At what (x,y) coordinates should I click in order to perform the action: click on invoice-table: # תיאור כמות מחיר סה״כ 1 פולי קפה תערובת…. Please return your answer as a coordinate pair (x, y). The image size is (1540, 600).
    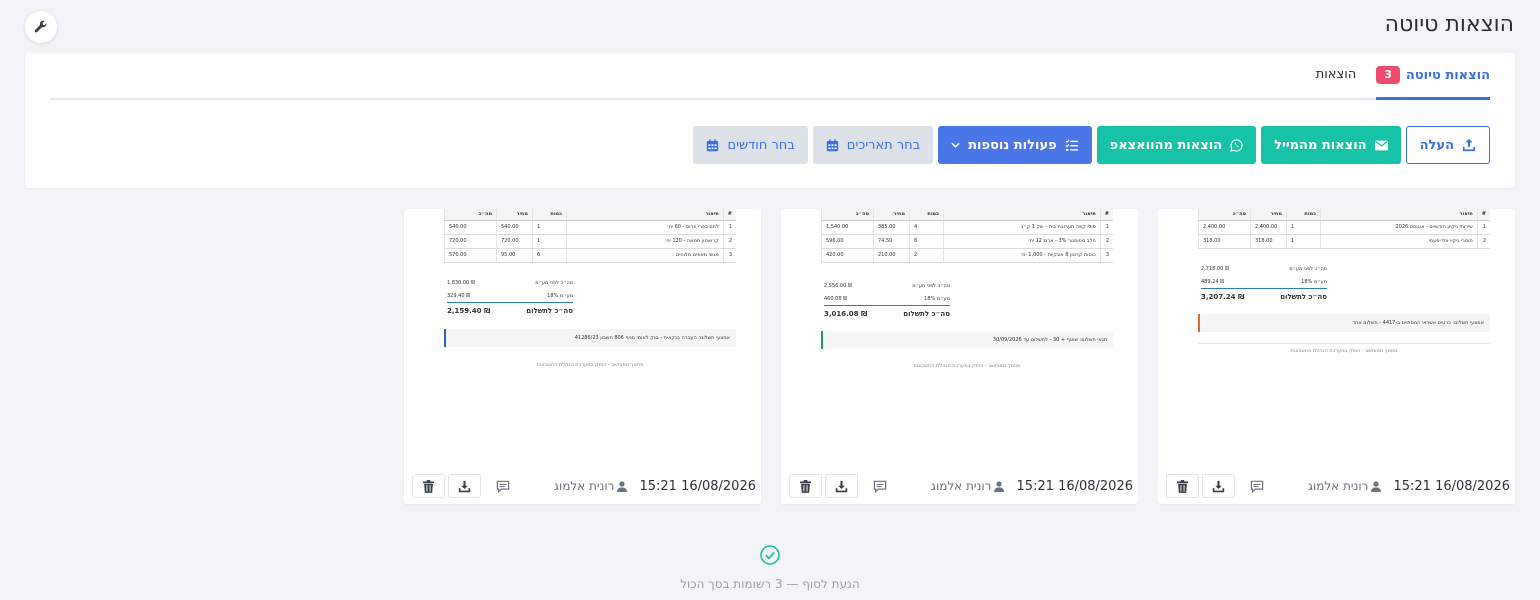
    Looking at the image, I should click on (967, 236).